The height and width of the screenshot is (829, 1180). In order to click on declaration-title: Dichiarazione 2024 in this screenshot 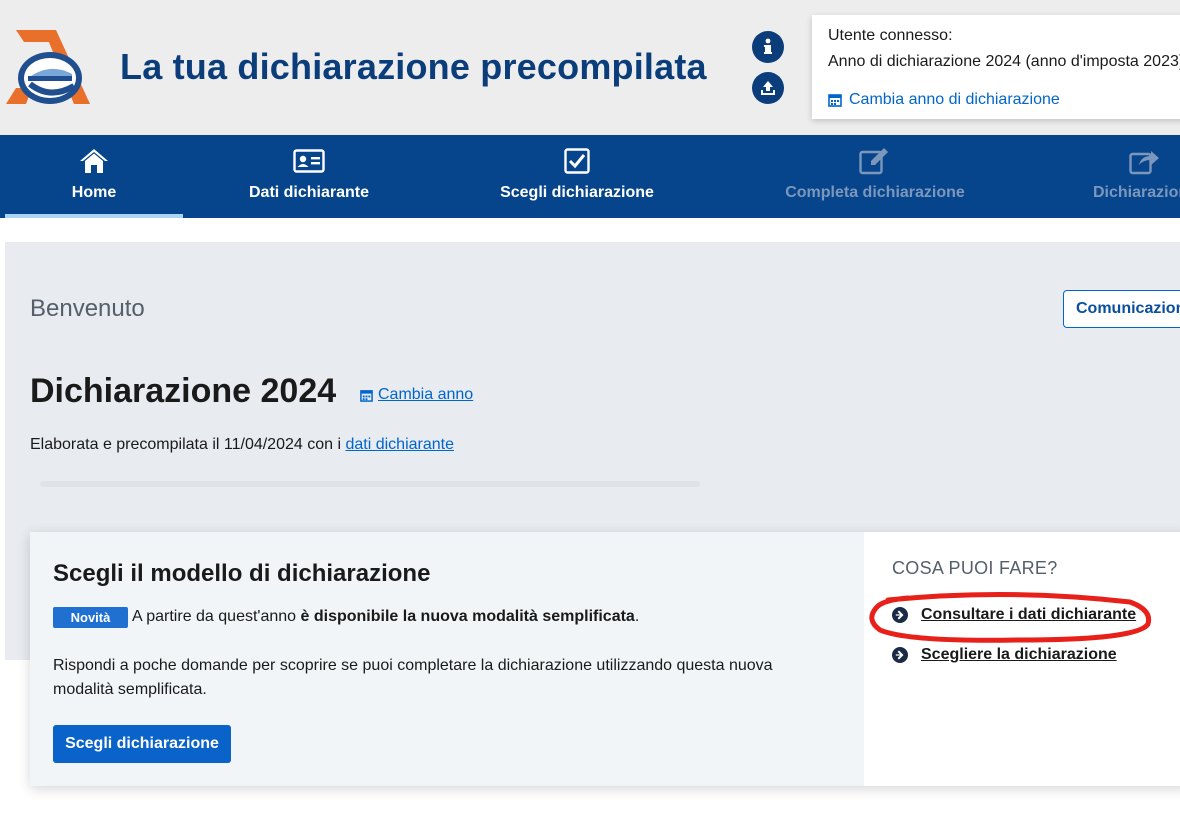, I will do `click(183, 391)`.